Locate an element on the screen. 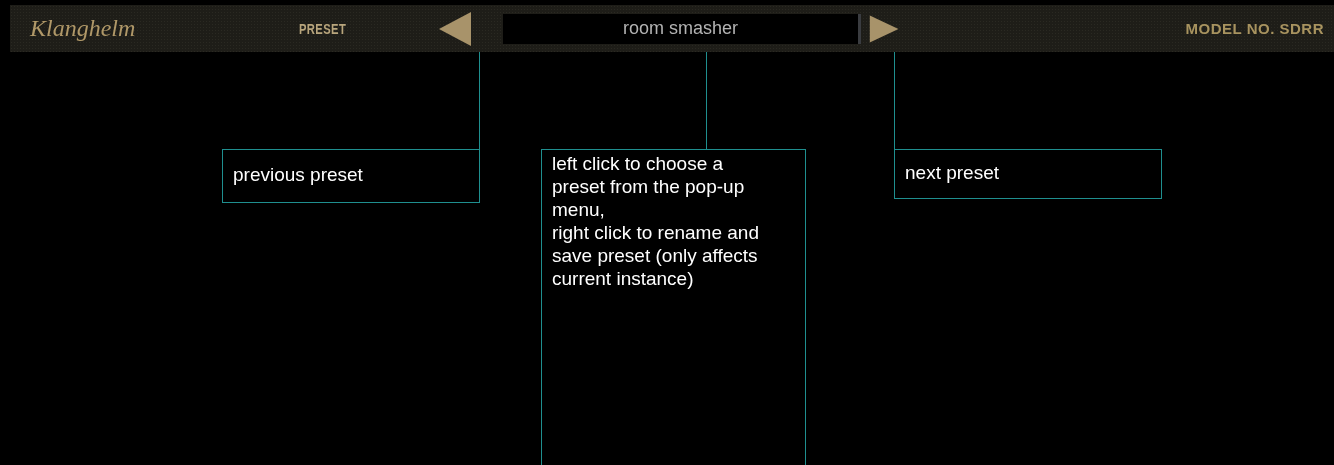 The width and height of the screenshot is (1334, 465). preset-display: room smasher is located at coordinates (682, 28).